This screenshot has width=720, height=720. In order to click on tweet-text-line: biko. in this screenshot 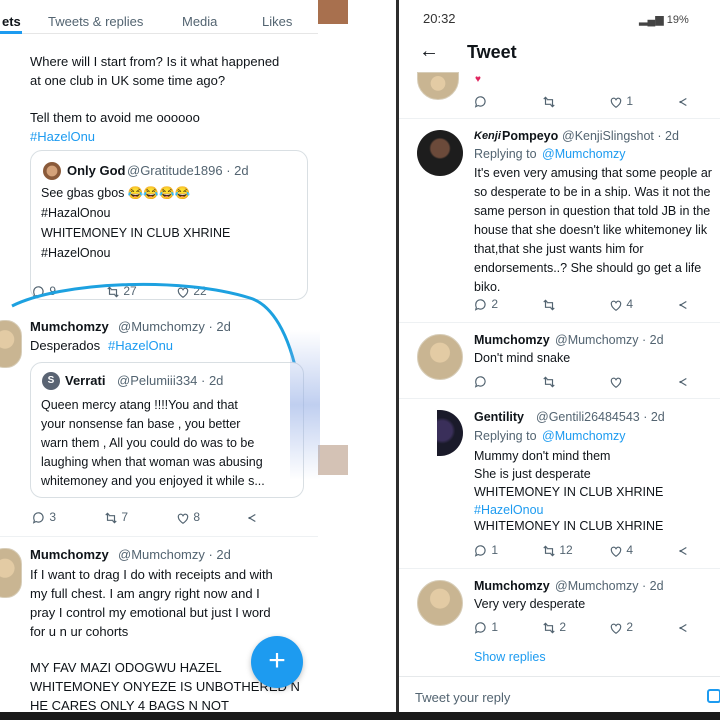, I will do `click(487, 287)`.